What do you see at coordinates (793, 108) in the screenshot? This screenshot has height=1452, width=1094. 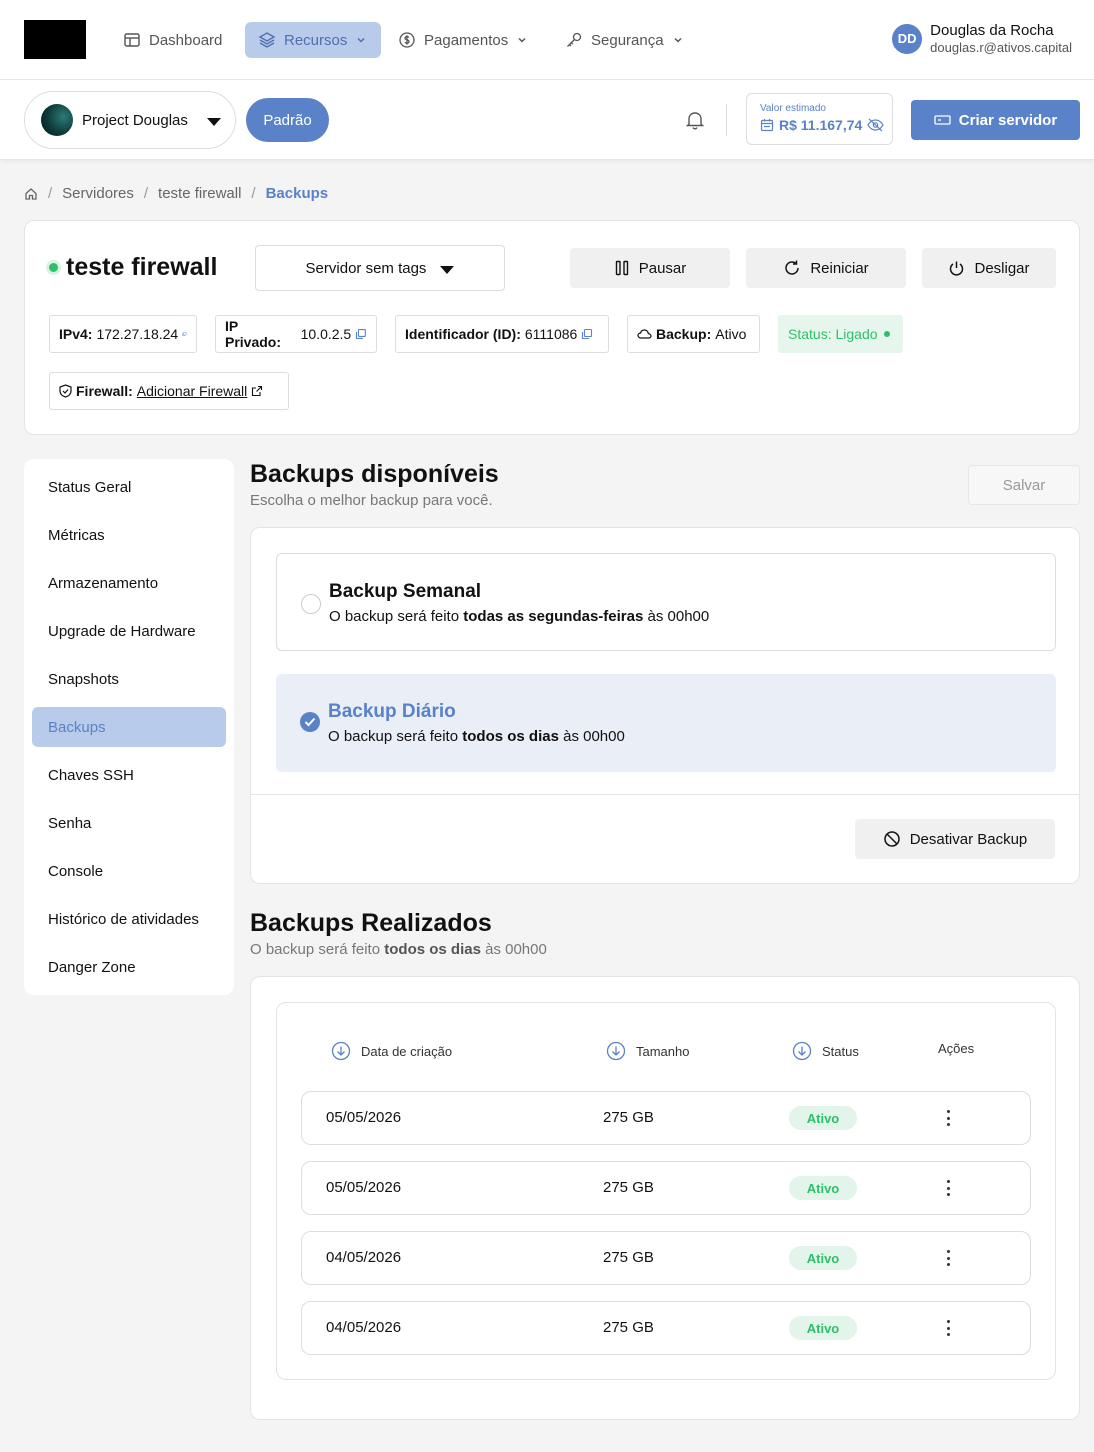 I see `estimate-label: Valor estimado` at bounding box center [793, 108].